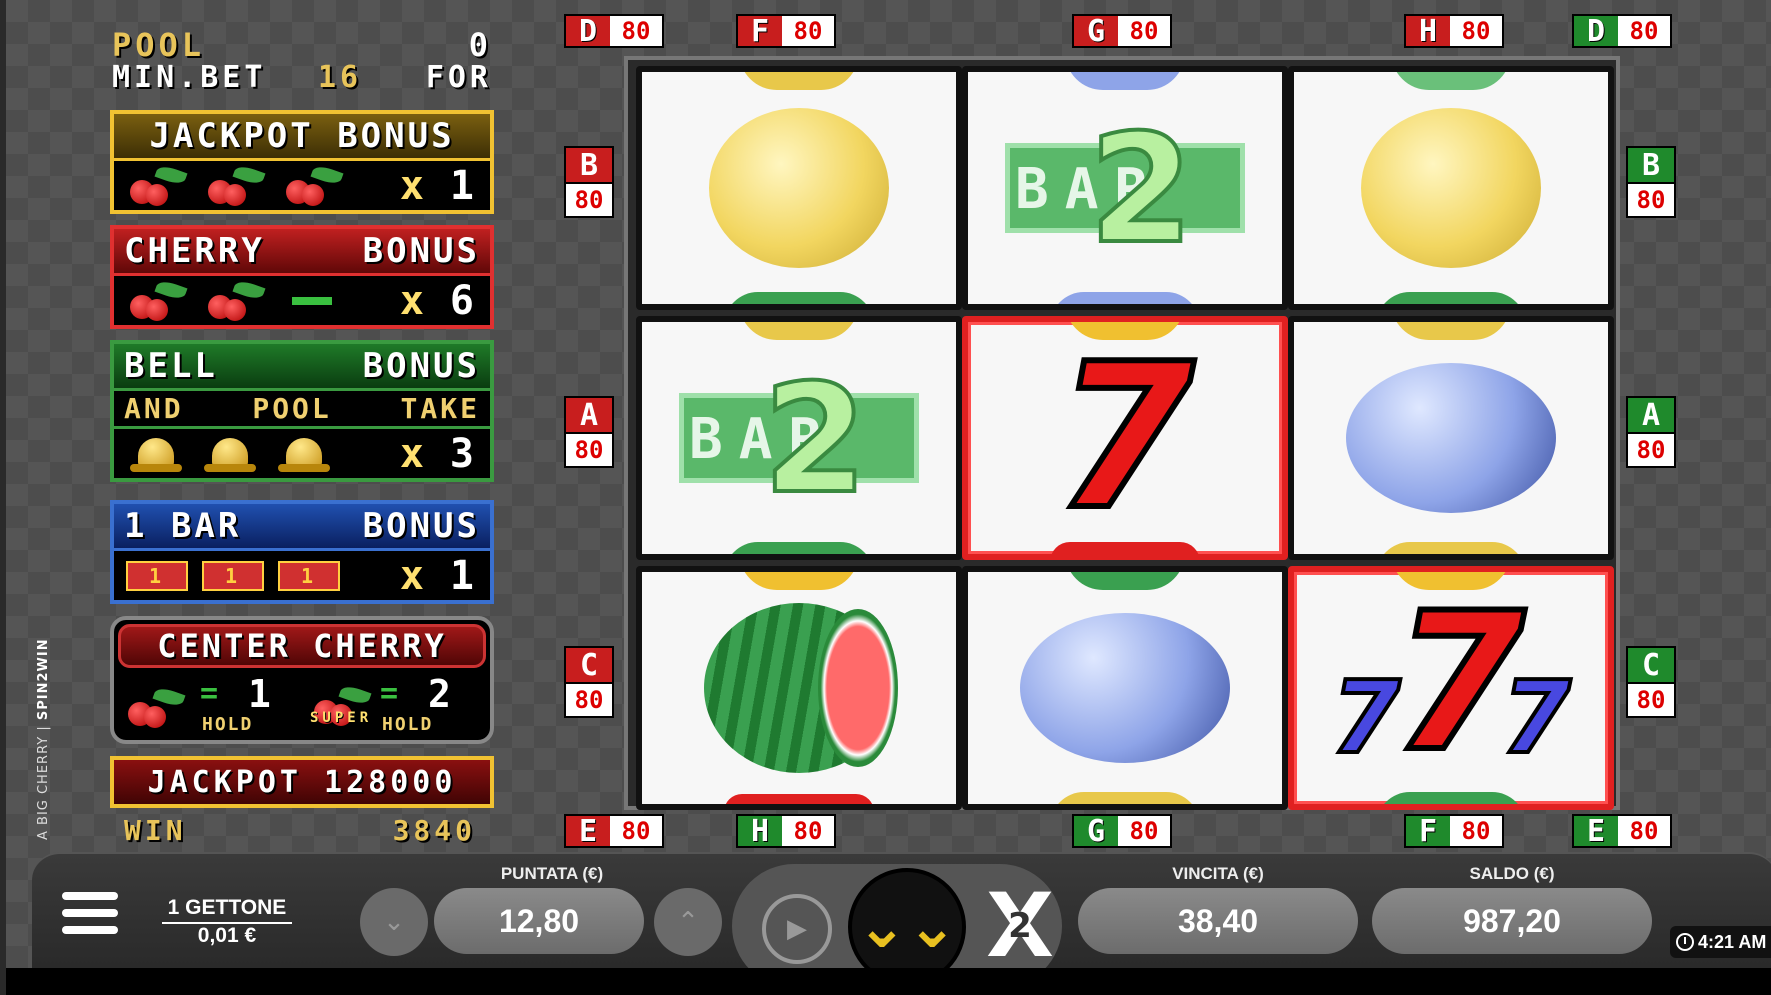  I want to click on any-symbol-dash-icon, so click(312, 300).